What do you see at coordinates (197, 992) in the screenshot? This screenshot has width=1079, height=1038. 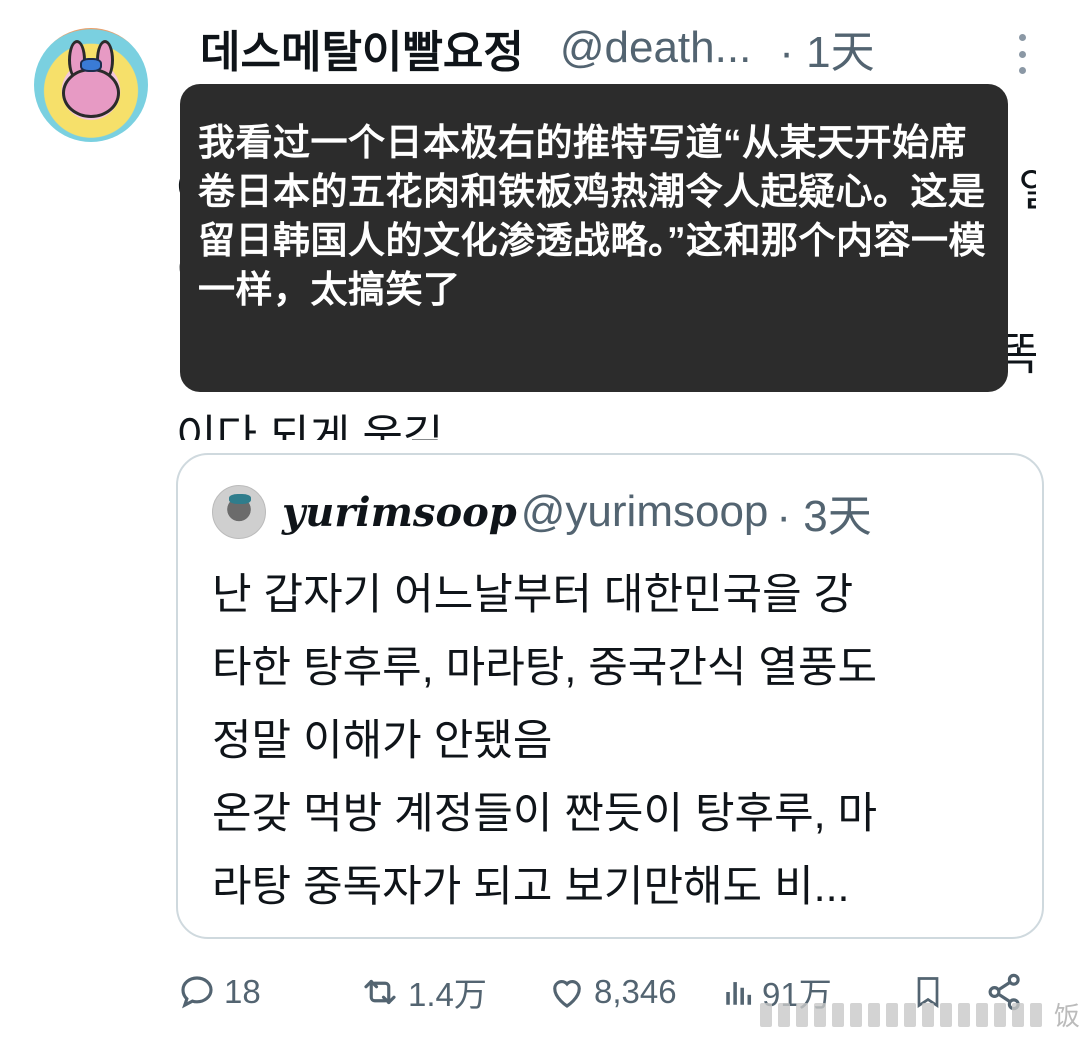 I see `reply-icon` at bounding box center [197, 992].